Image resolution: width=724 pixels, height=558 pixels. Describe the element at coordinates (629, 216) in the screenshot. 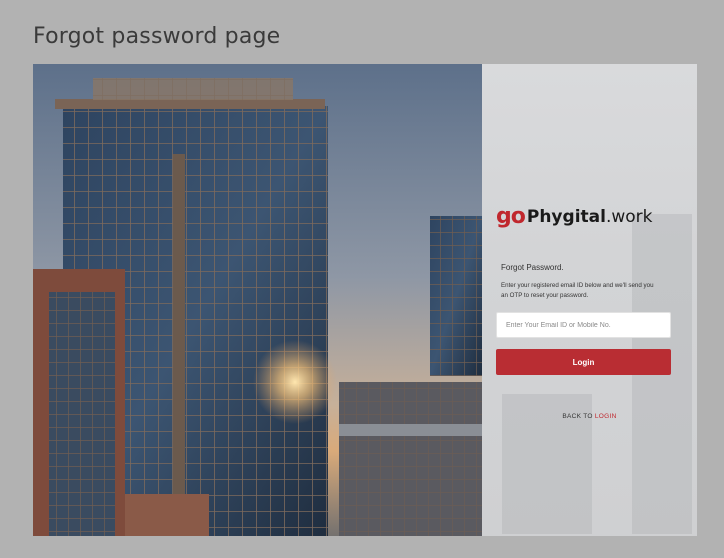

I see `logo-name-light: .work` at that location.